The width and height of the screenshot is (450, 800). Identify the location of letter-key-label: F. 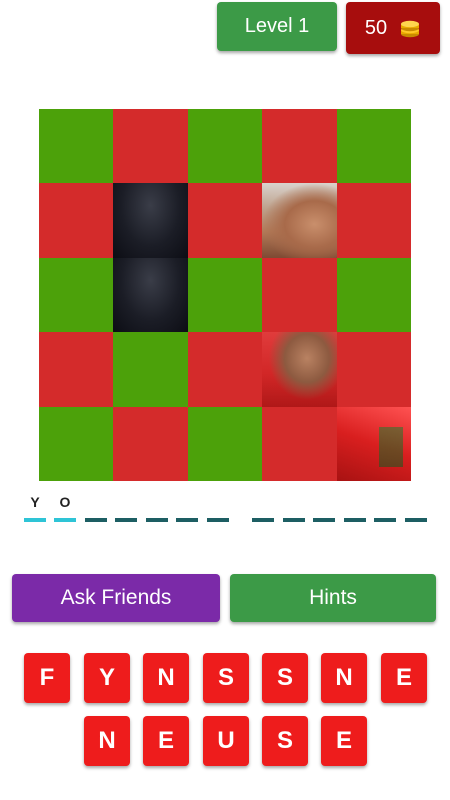
(47, 677).